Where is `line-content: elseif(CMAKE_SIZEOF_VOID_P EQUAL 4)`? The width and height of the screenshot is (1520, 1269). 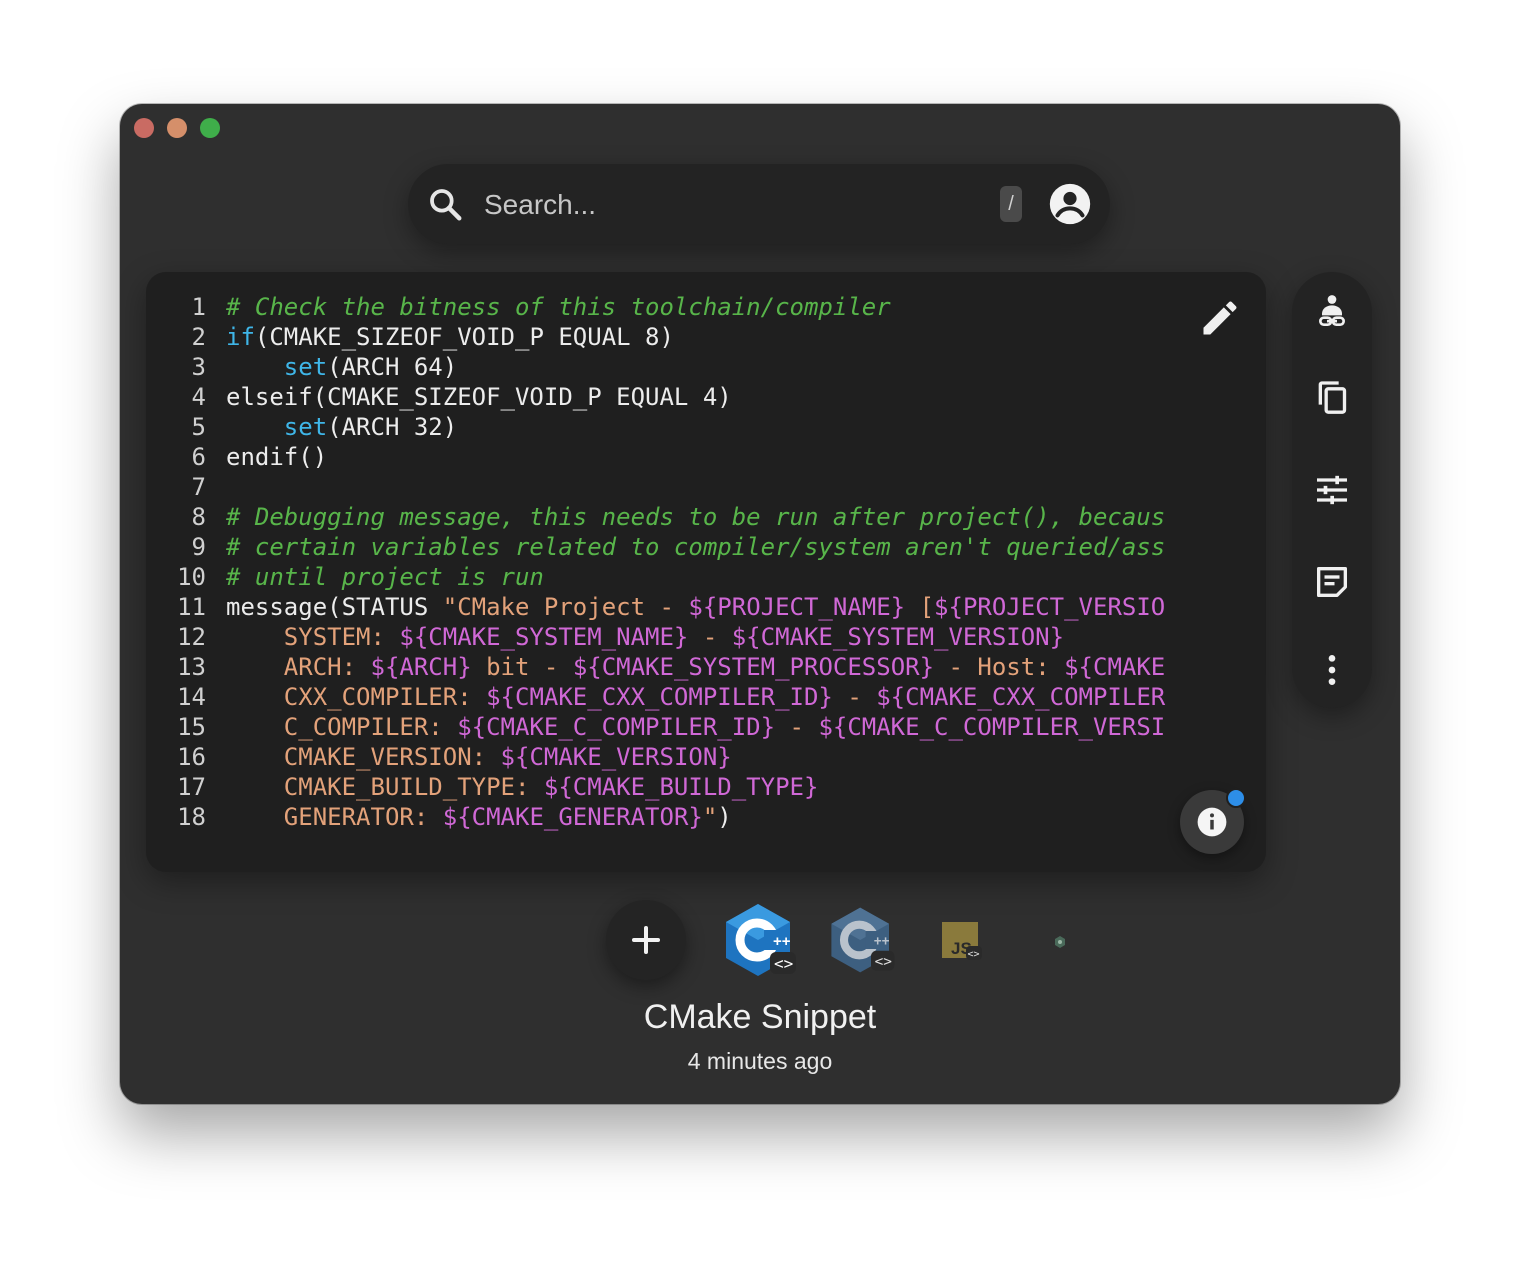
line-content: elseif(CMAKE_SIZEOF_VOID_P EQUAL 4) is located at coordinates (479, 397).